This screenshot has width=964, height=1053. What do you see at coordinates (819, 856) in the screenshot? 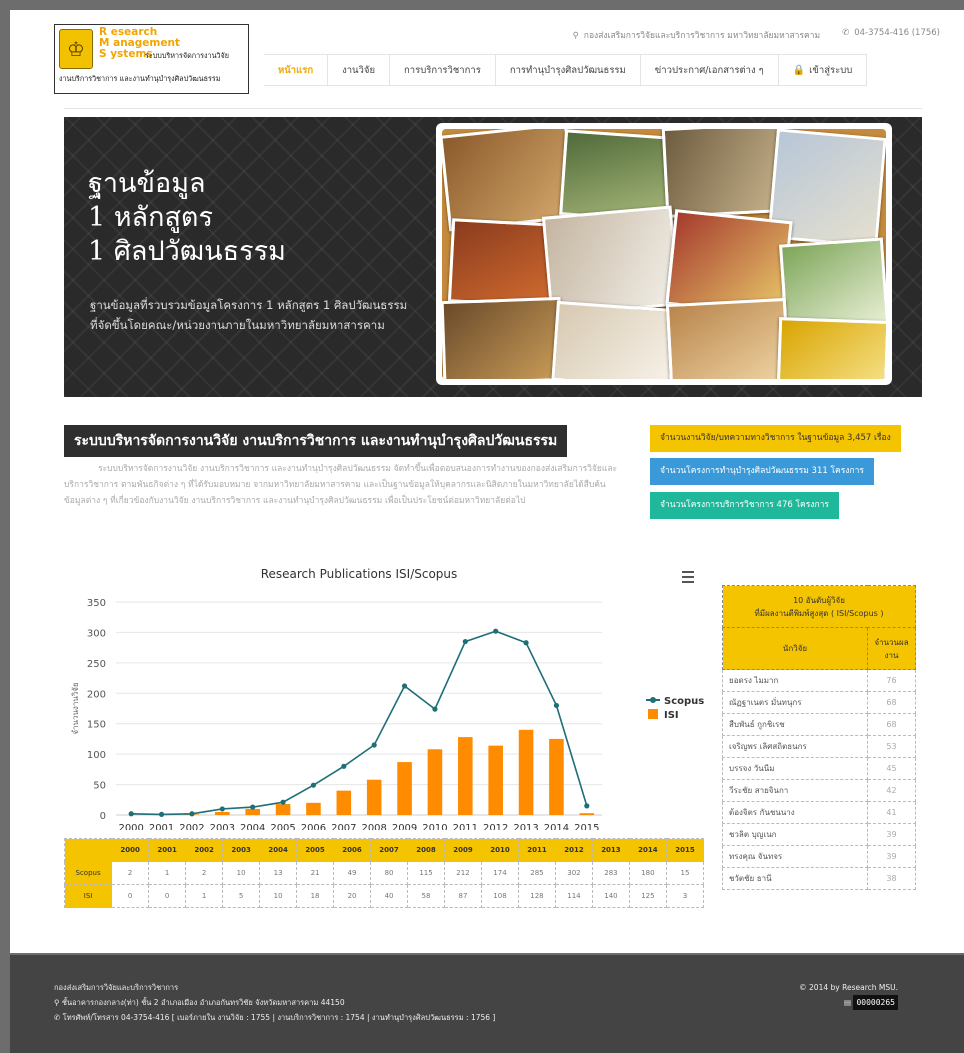
I see `top10-row: ทรงคุณ จันทจร 39` at bounding box center [819, 856].